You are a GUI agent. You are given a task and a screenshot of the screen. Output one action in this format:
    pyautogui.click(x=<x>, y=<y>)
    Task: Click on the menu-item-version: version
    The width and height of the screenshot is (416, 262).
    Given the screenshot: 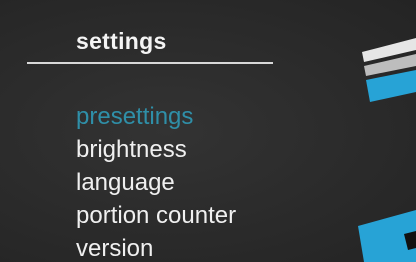 What is the action you would take?
    pyautogui.click(x=156, y=247)
    